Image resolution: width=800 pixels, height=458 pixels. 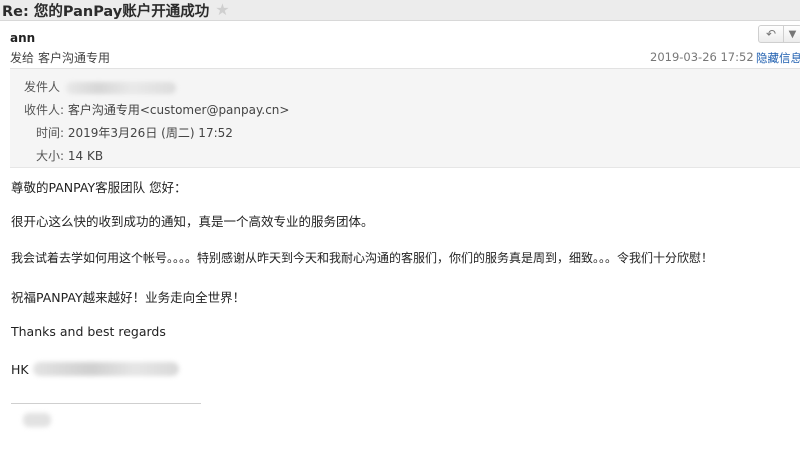 I want to click on size-label: 大小:, so click(x=50, y=156).